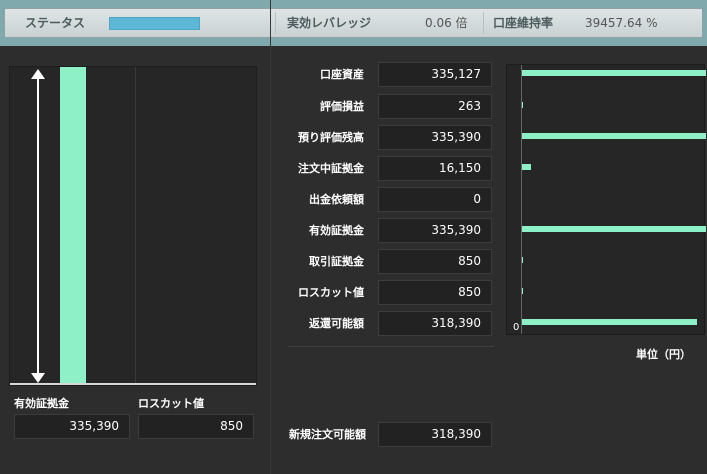 The image size is (707, 474). Describe the element at coordinates (196, 426) in the screenshot. I see `losscut-value: 850` at that location.